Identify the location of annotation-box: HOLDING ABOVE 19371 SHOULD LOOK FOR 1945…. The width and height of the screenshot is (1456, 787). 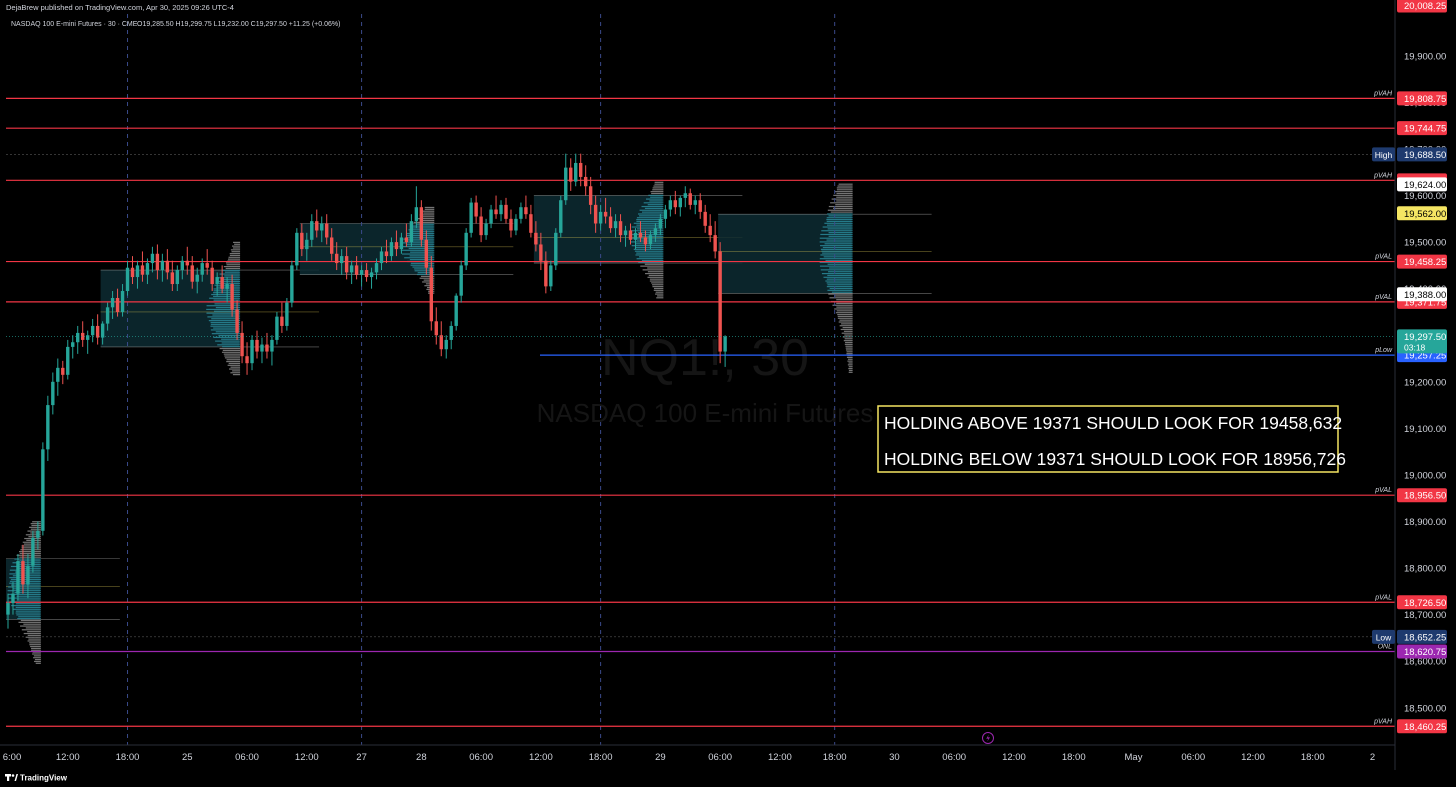
(1111, 439).